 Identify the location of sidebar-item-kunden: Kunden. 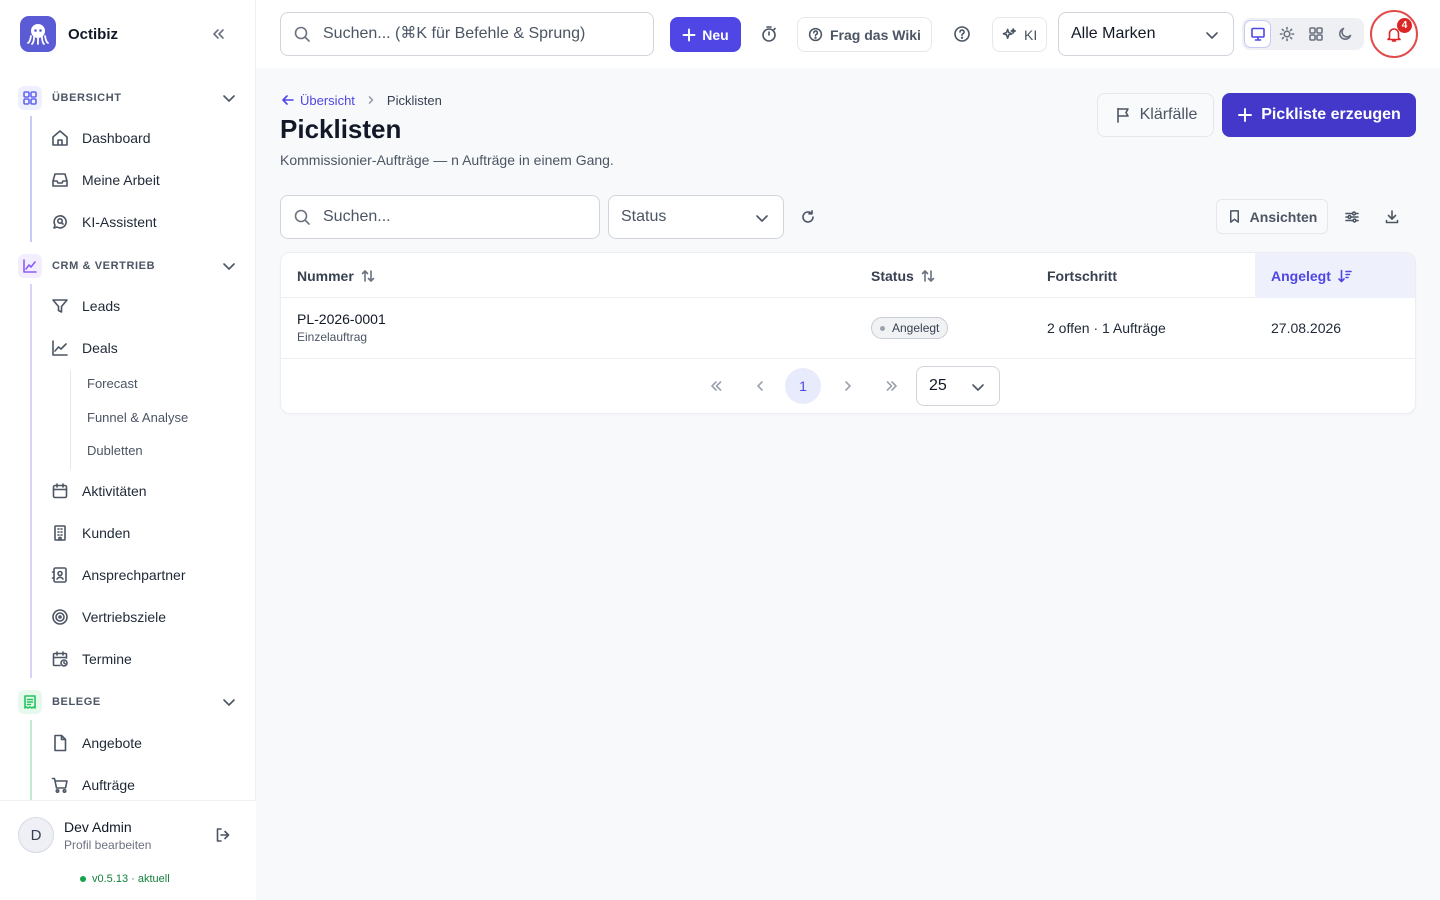
(145, 533).